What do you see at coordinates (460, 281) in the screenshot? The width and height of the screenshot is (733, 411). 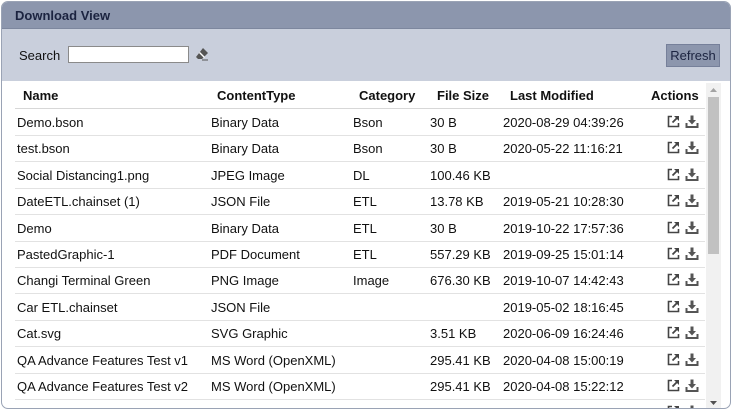 I see `file-size-cell: 676.30 KB` at bounding box center [460, 281].